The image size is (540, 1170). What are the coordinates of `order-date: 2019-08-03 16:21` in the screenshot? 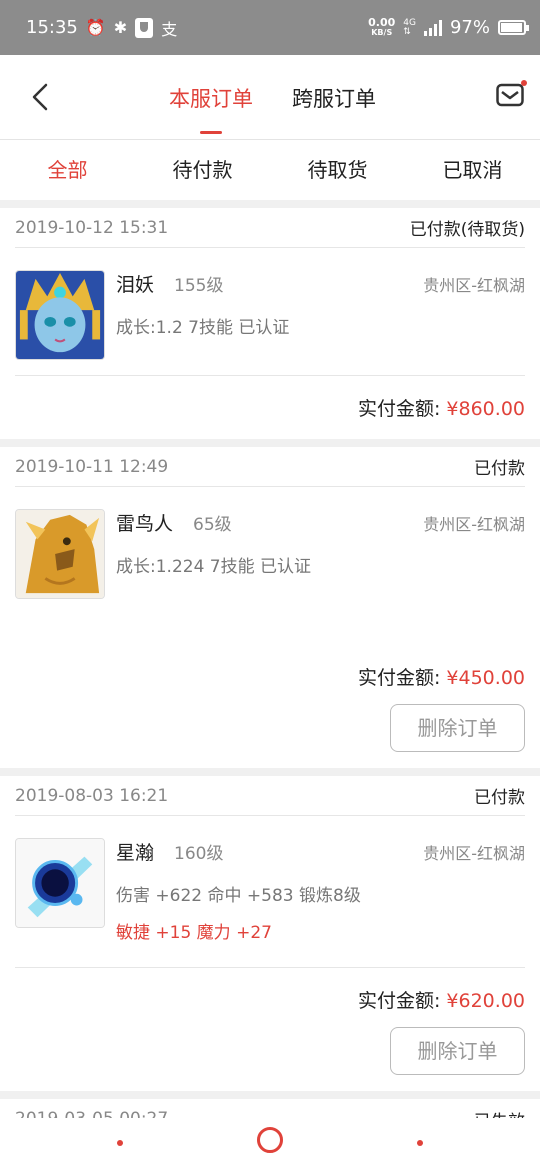 It's located at (92, 795).